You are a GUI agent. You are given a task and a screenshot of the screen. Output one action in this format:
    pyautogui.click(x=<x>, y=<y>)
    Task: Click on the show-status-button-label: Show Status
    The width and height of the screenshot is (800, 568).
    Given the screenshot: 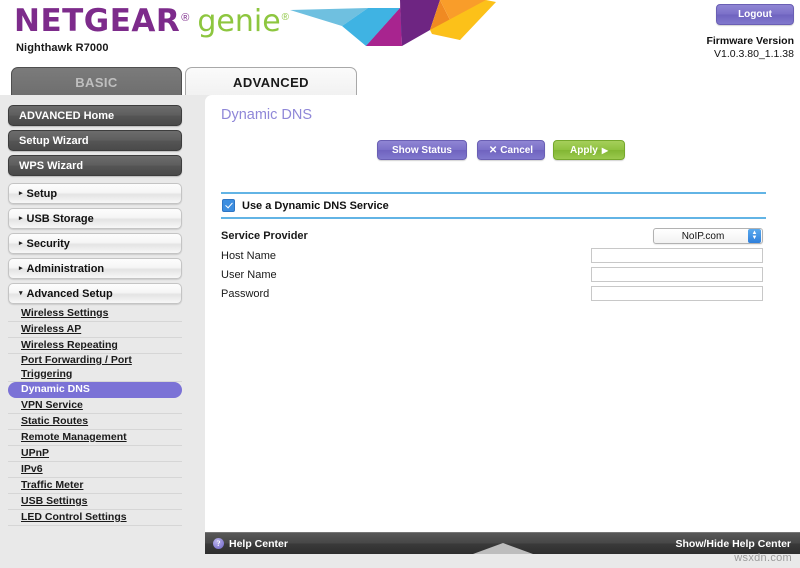 What is the action you would take?
    pyautogui.click(x=421, y=150)
    